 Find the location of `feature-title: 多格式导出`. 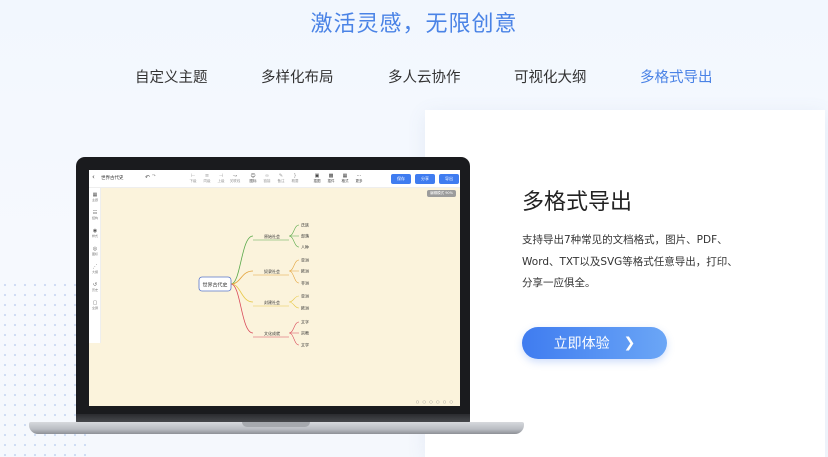

feature-title: 多格式导出 is located at coordinates (577, 202).